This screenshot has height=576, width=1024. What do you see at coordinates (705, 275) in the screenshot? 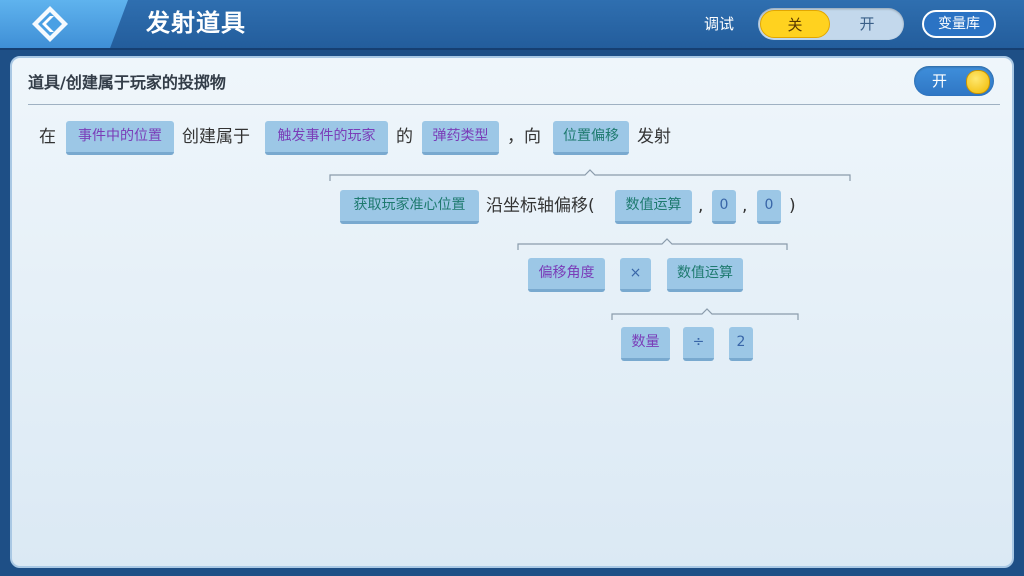
I see `chip-numeric-operation-2: 数值运算` at bounding box center [705, 275].